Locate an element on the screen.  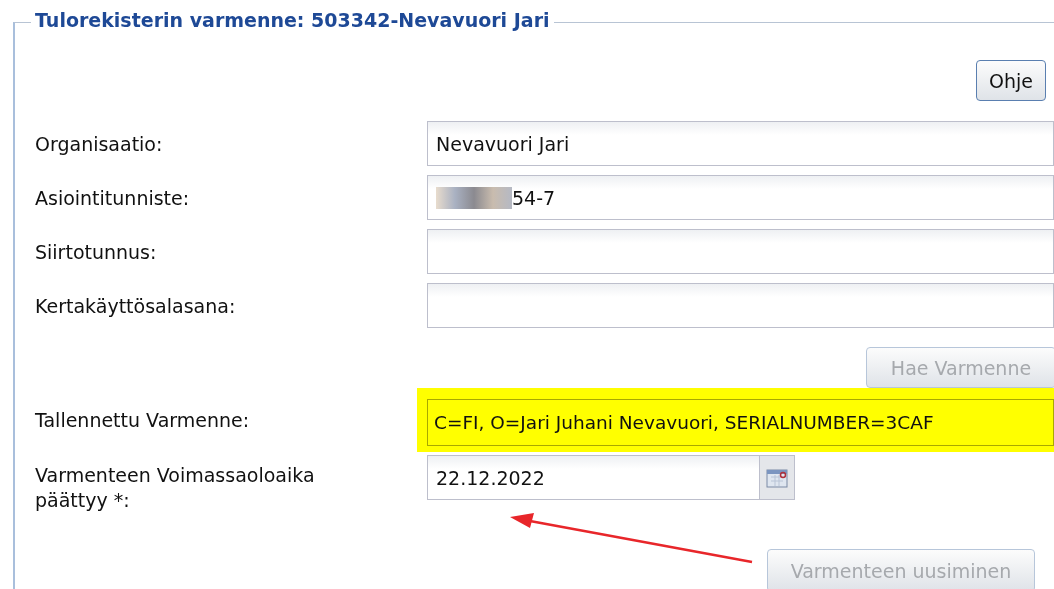
field-label: Kertakäyttösalasana: is located at coordinates (136, 305).